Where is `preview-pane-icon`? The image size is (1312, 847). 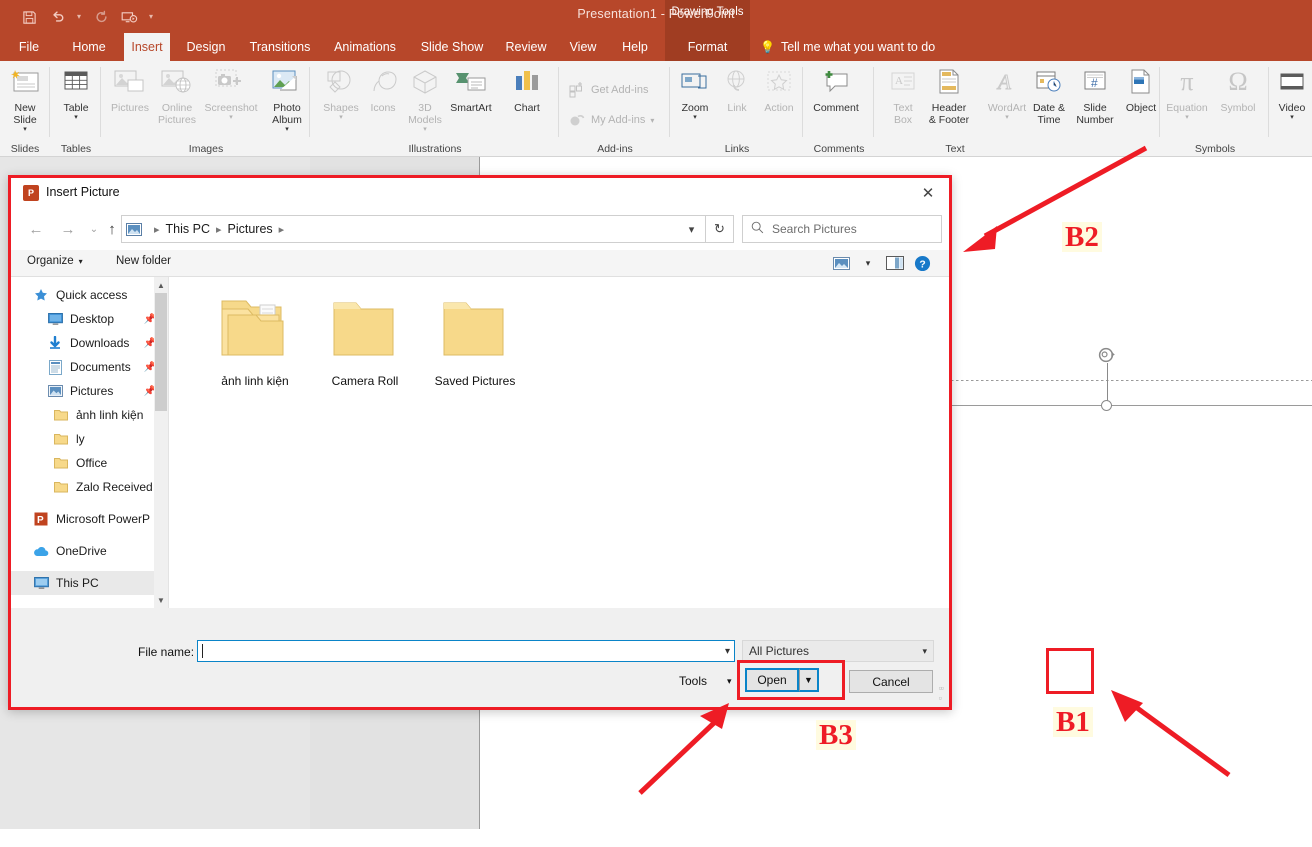
preview-pane-icon is located at coordinates (895, 263).